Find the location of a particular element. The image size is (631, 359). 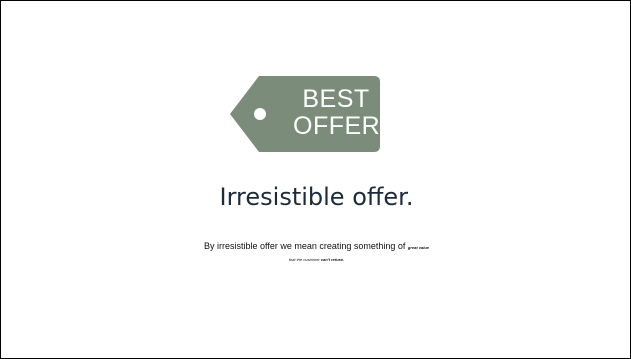

tag-hole-icon is located at coordinates (260, 114).